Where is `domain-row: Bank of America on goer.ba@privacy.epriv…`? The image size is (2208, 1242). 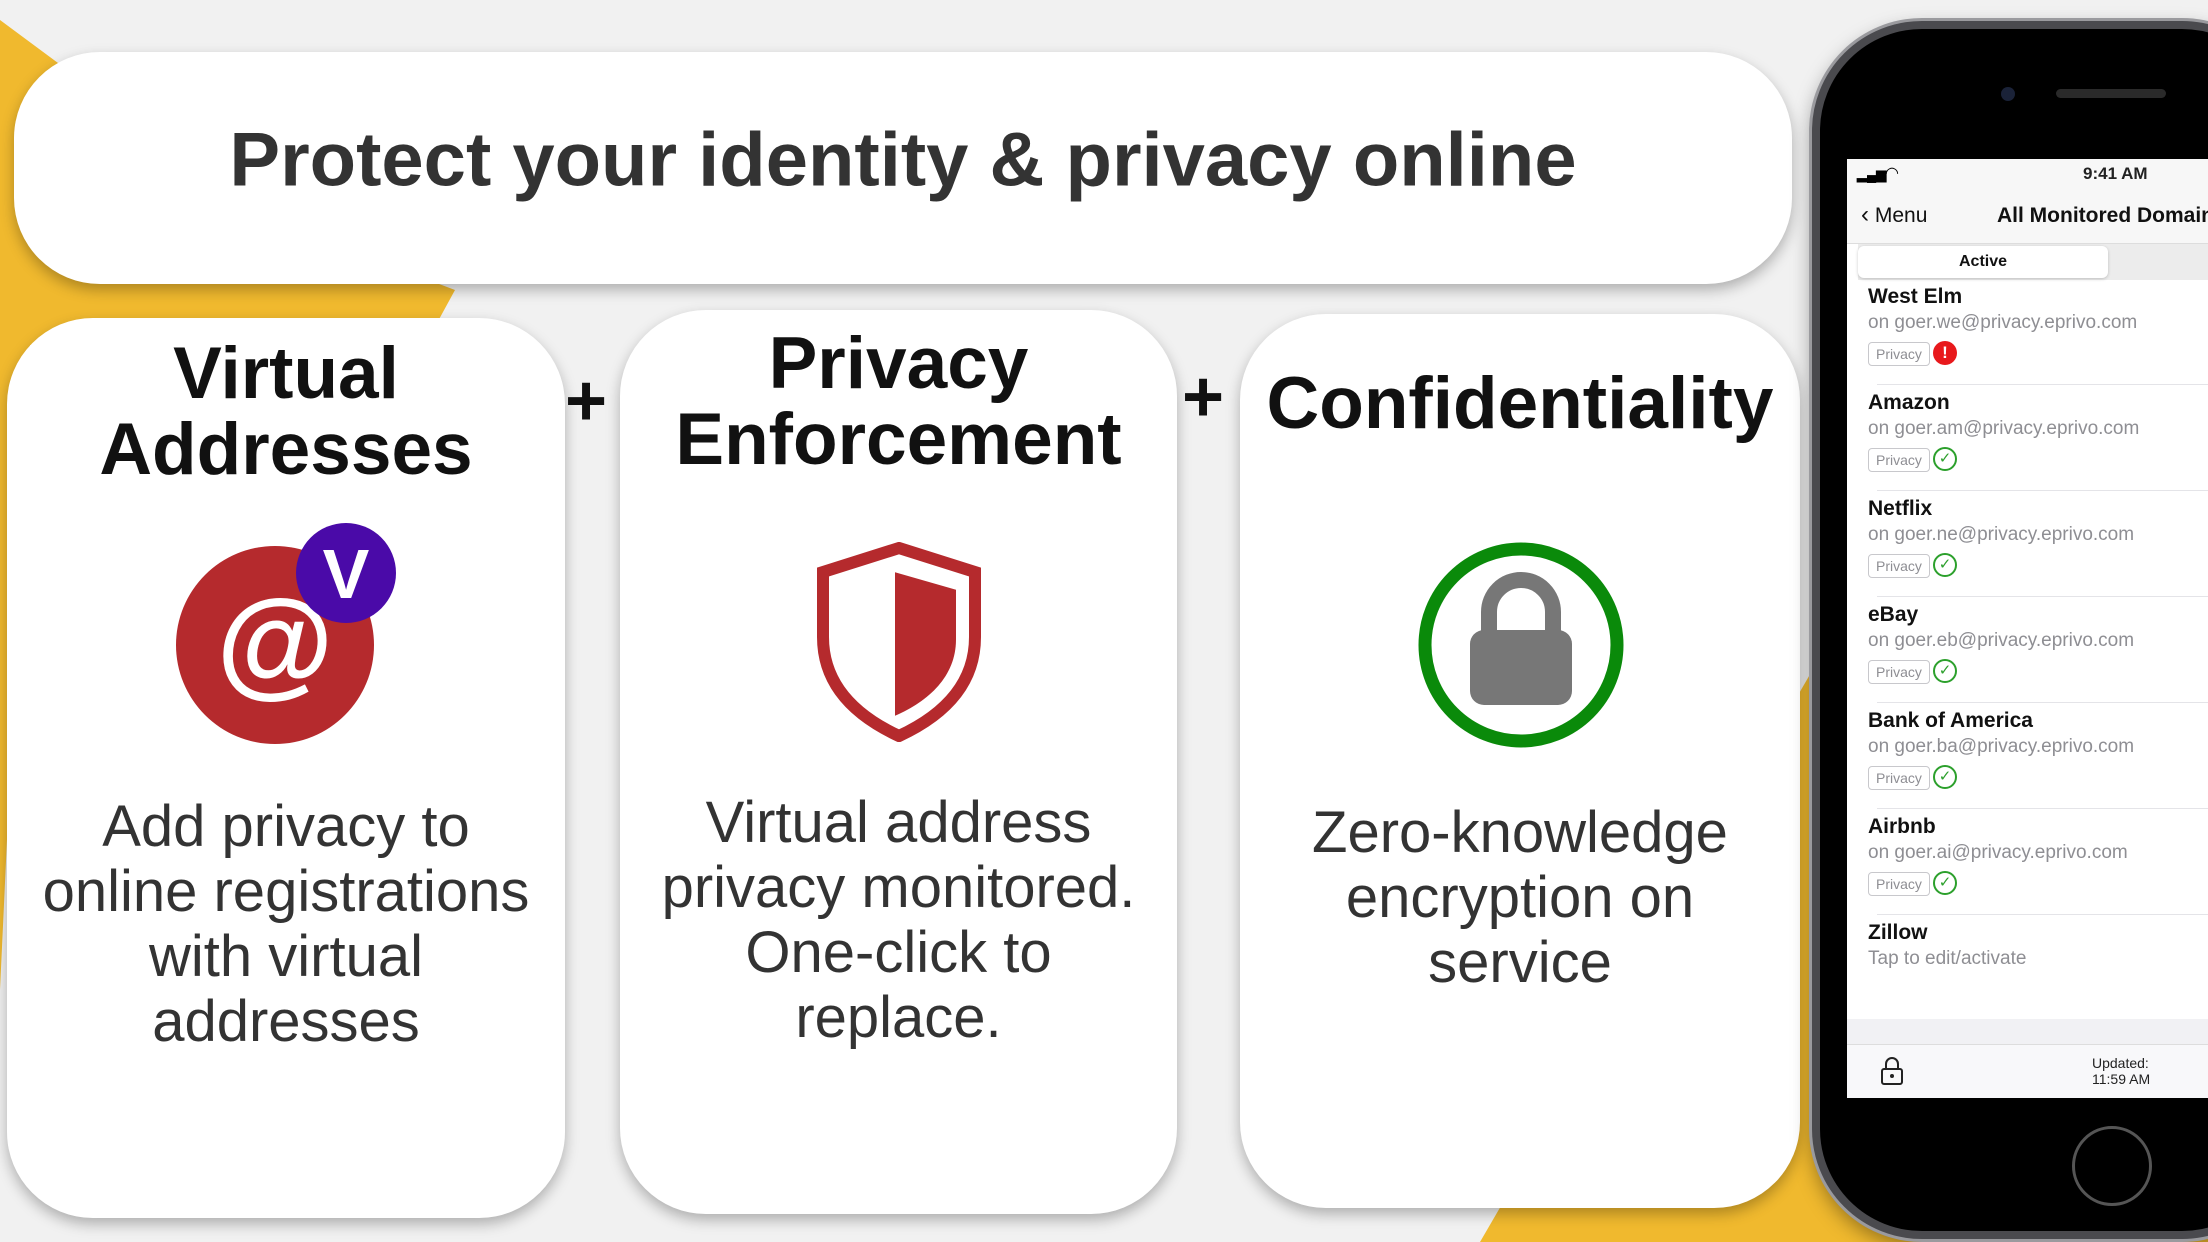 domain-row: Bank of America on goer.ba@privacy.epriv… is located at coordinates (2027, 762).